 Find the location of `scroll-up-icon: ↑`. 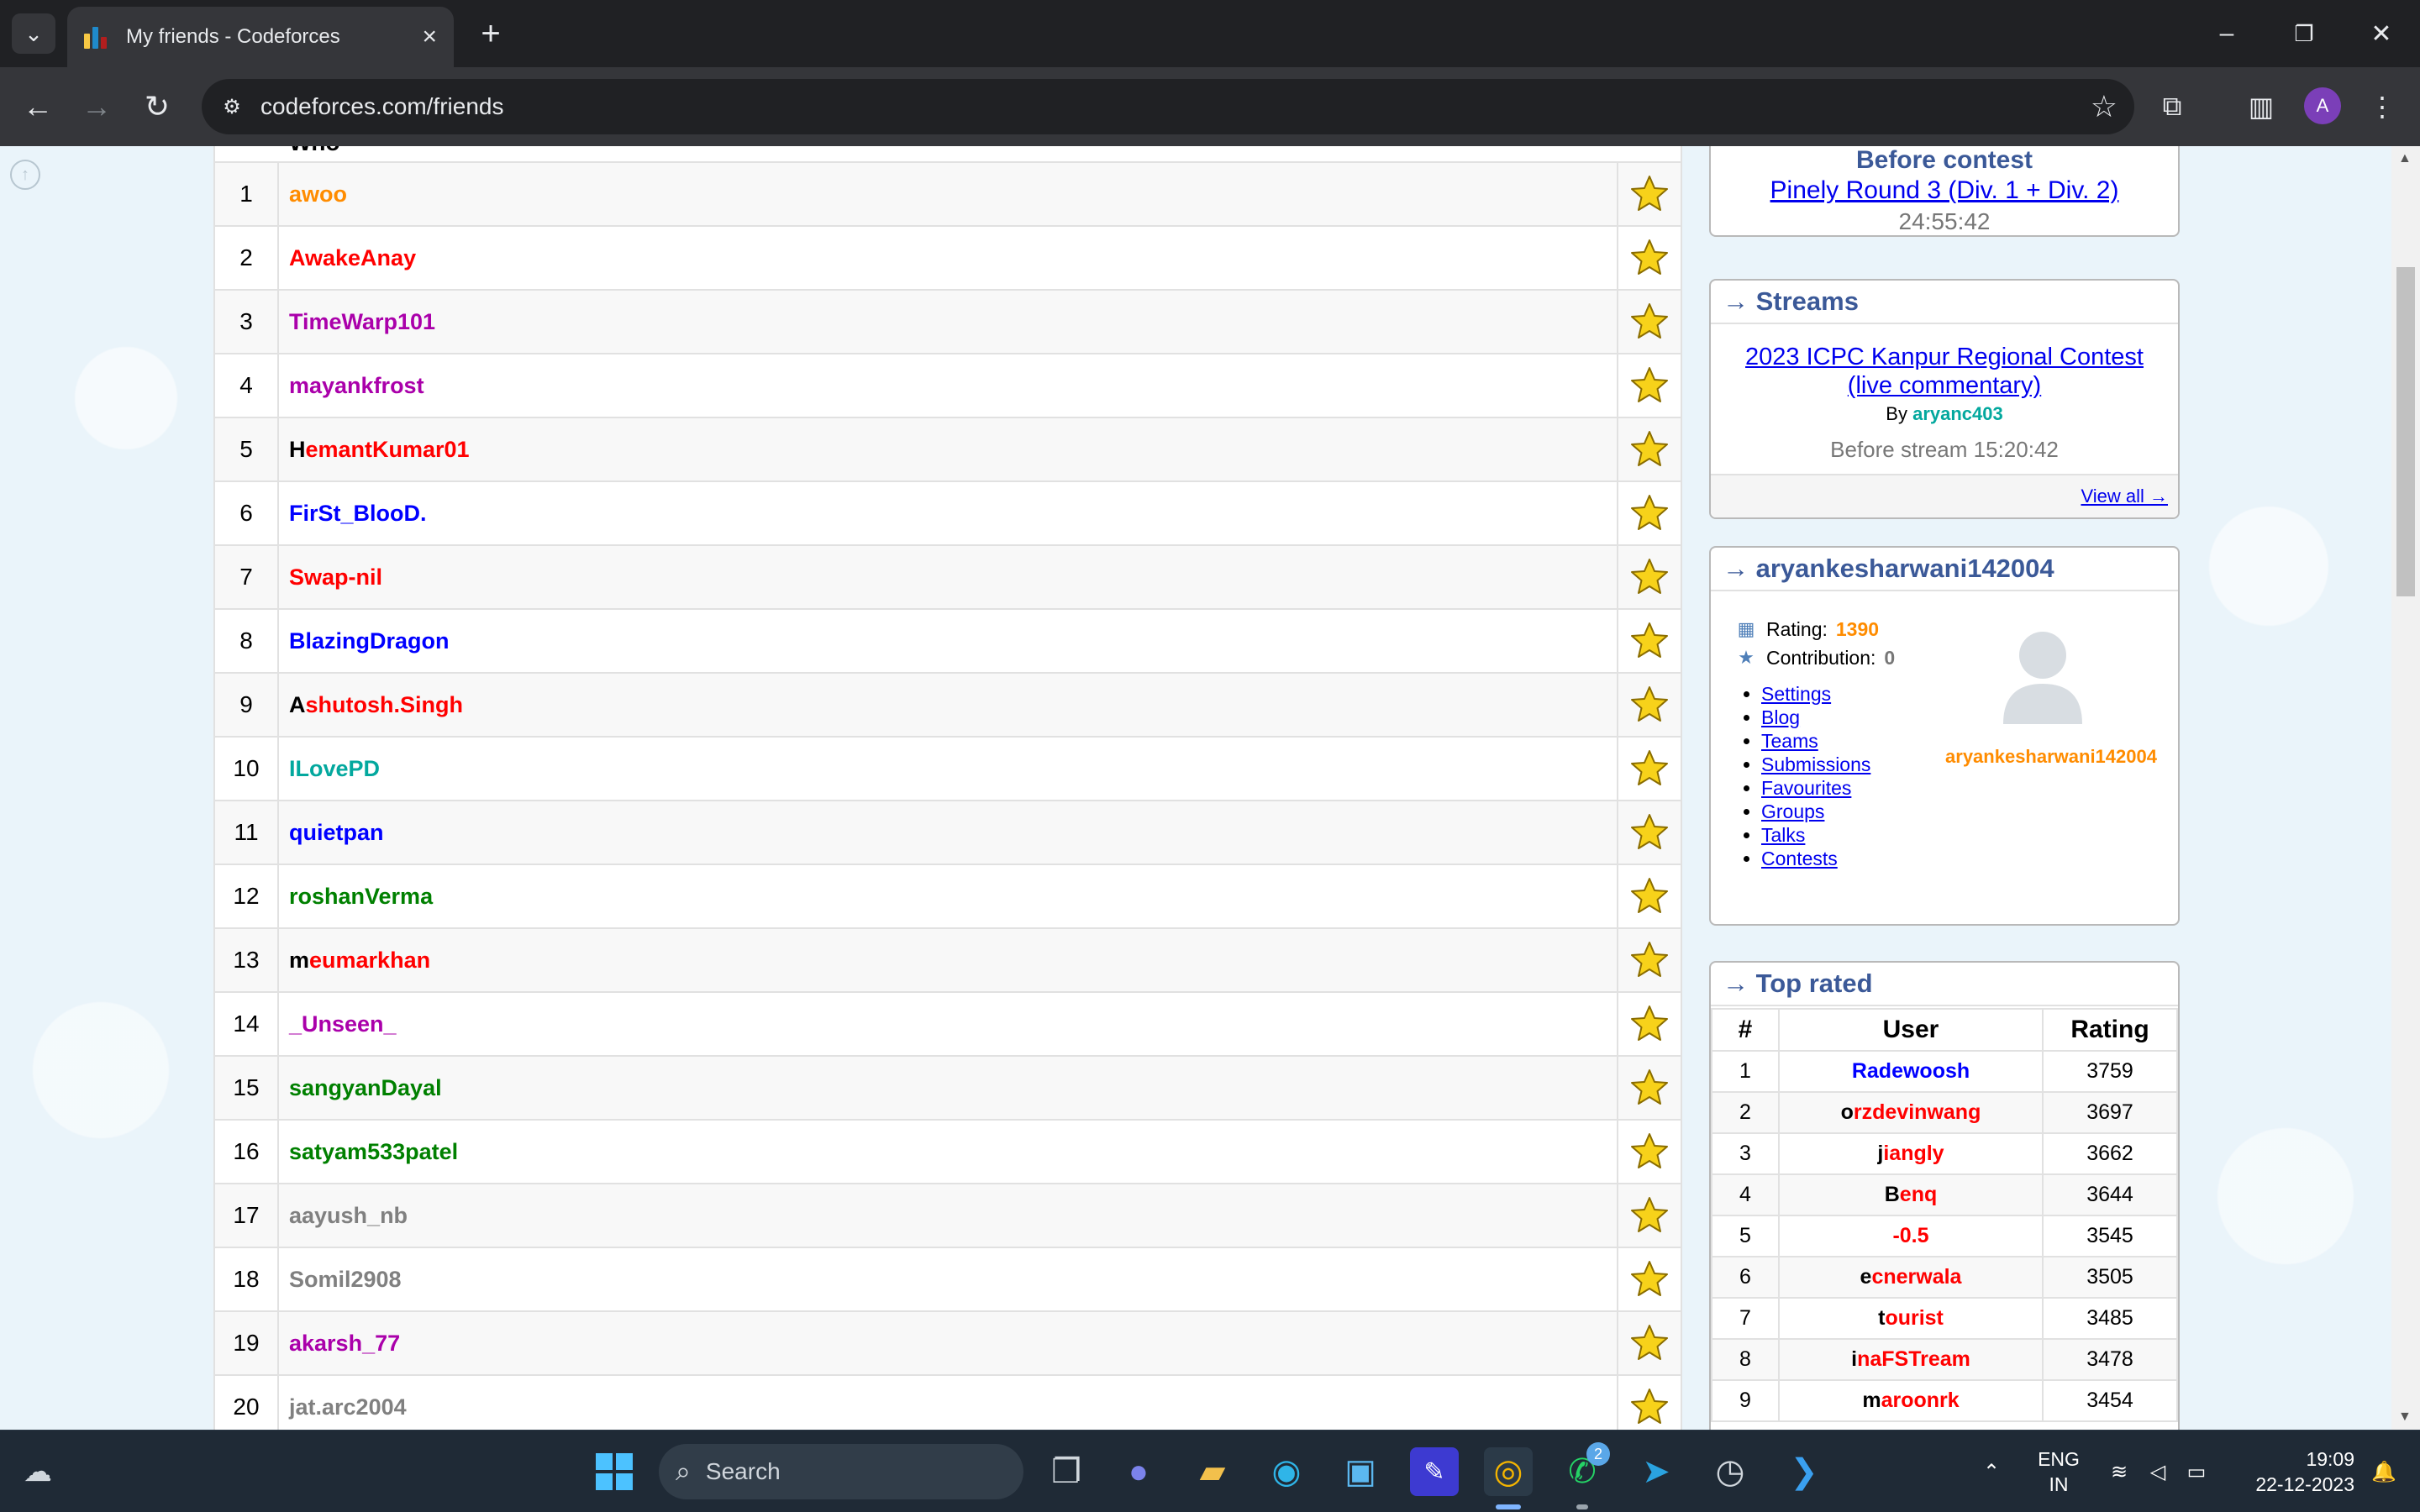

scroll-up-icon: ↑ is located at coordinates (25, 175).